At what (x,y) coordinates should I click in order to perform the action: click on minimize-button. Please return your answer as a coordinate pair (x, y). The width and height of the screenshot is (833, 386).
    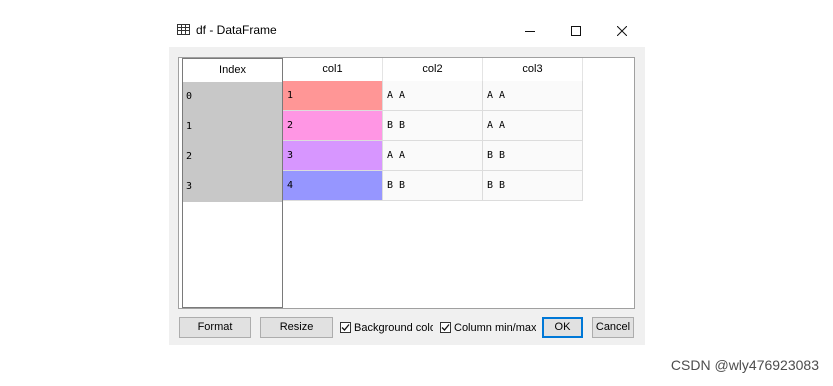
    Looking at the image, I should click on (530, 30).